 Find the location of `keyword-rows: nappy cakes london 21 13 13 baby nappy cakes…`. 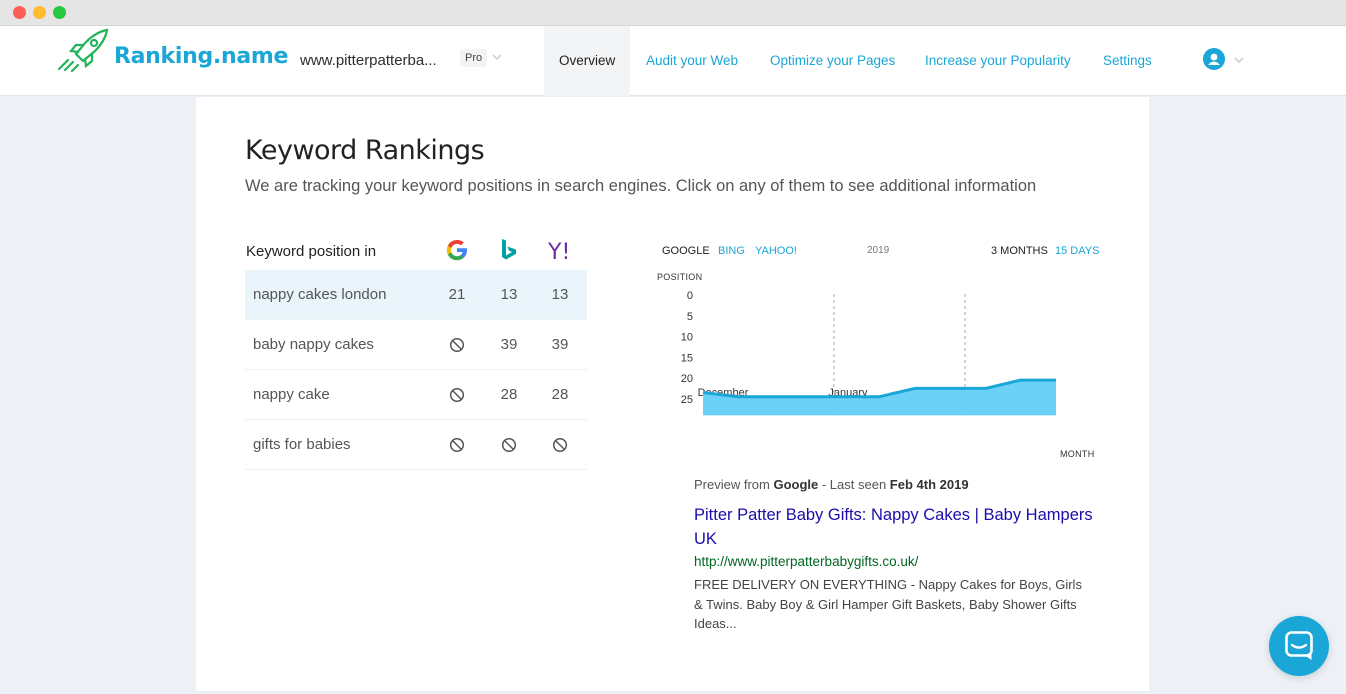

keyword-rows: nappy cakes london 21 13 13 baby nappy cakes… is located at coordinates (416, 370).